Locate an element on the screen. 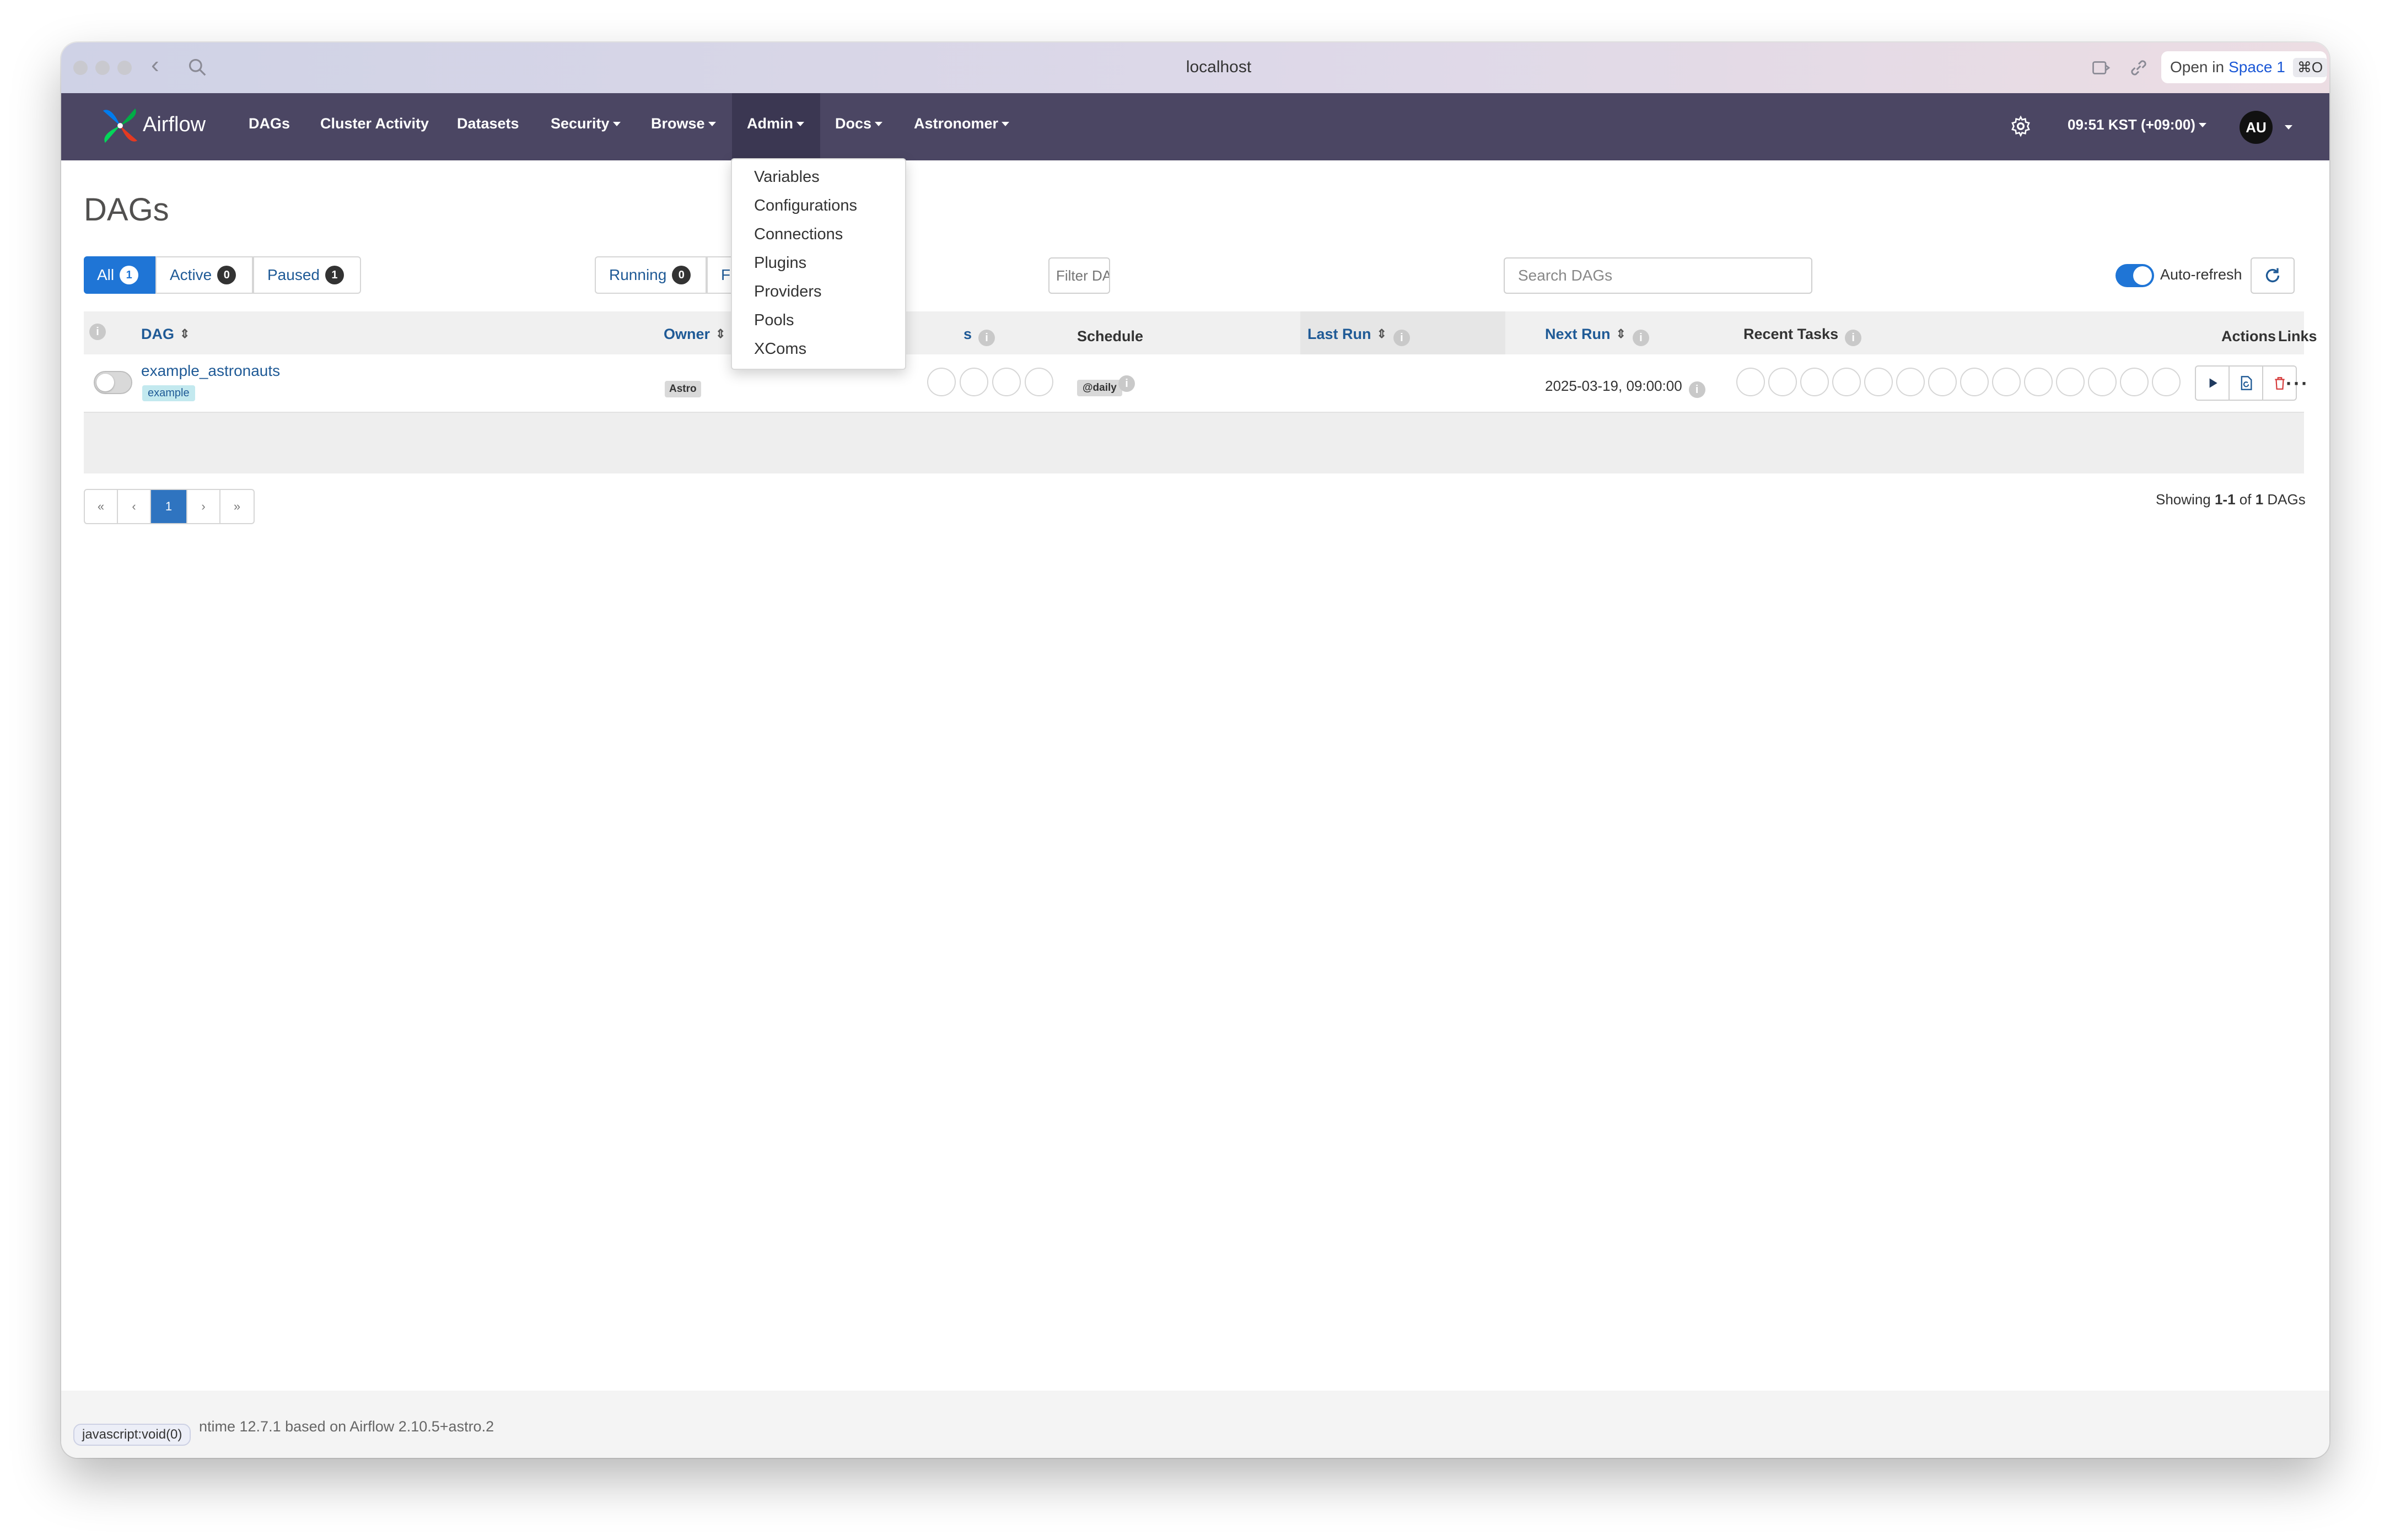 This screenshot has width=2390, height=1540. shortcut-hint: ⌘O is located at coordinates (2310, 67).